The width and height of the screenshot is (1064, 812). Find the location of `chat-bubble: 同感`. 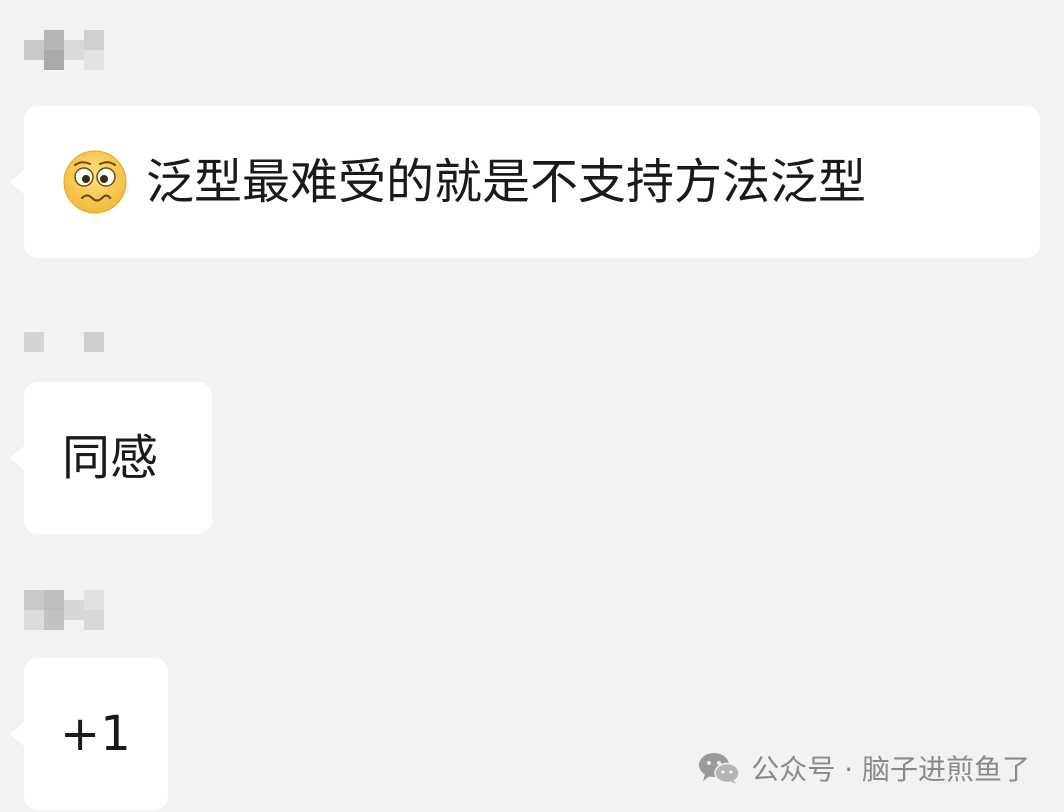

chat-bubble: 同感 is located at coordinates (111, 458).